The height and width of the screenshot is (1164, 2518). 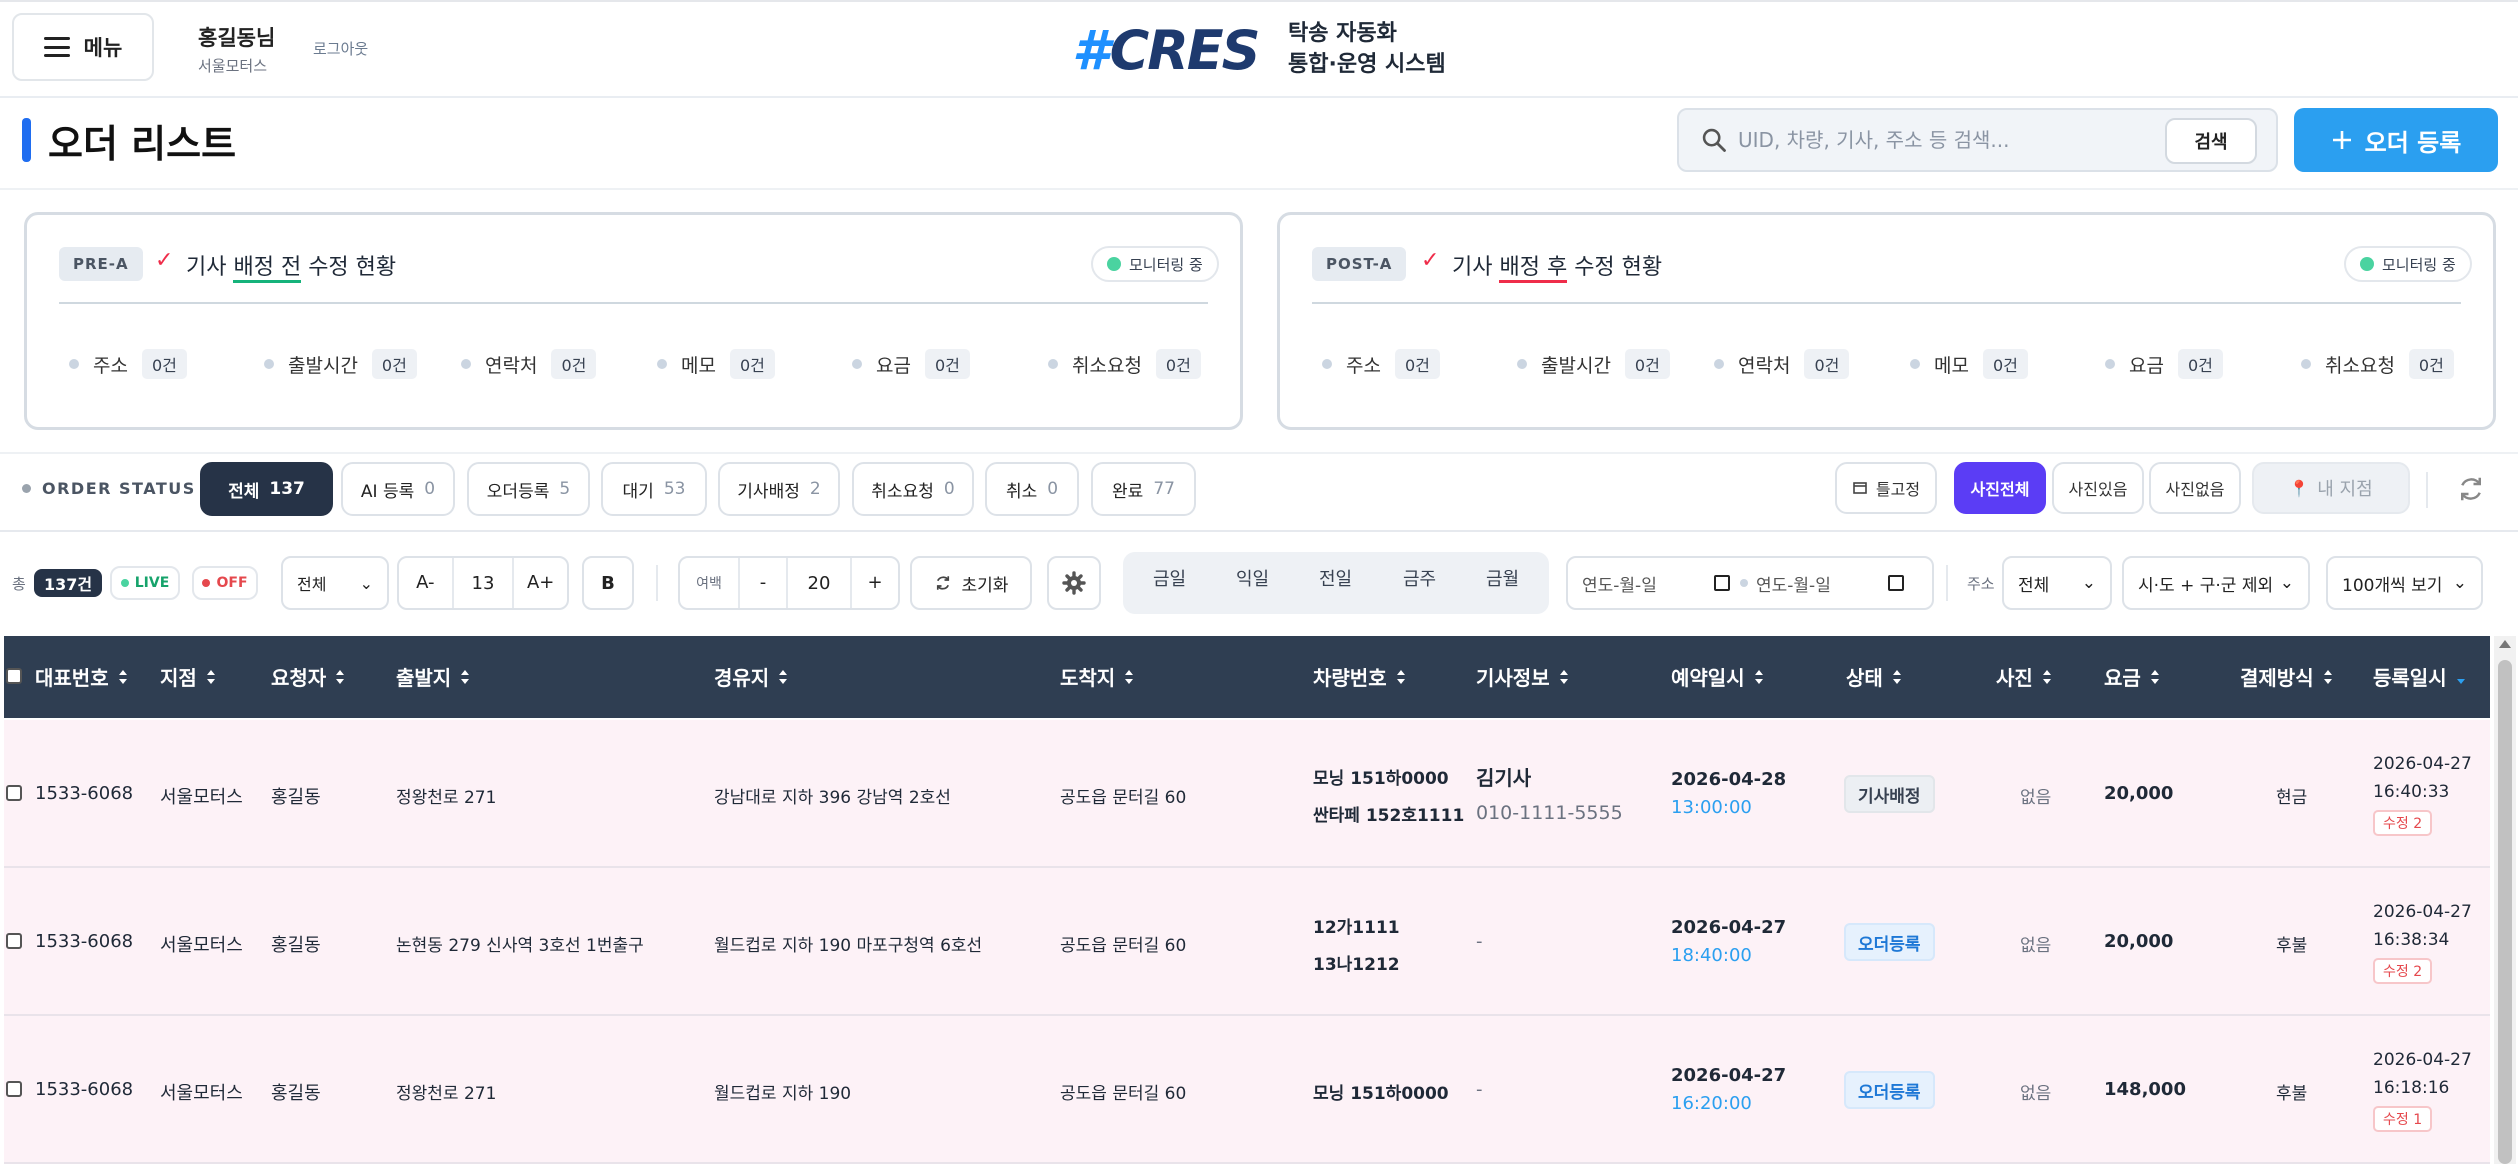 I want to click on date-preset-today: 금일, so click(x=1169, y=578).